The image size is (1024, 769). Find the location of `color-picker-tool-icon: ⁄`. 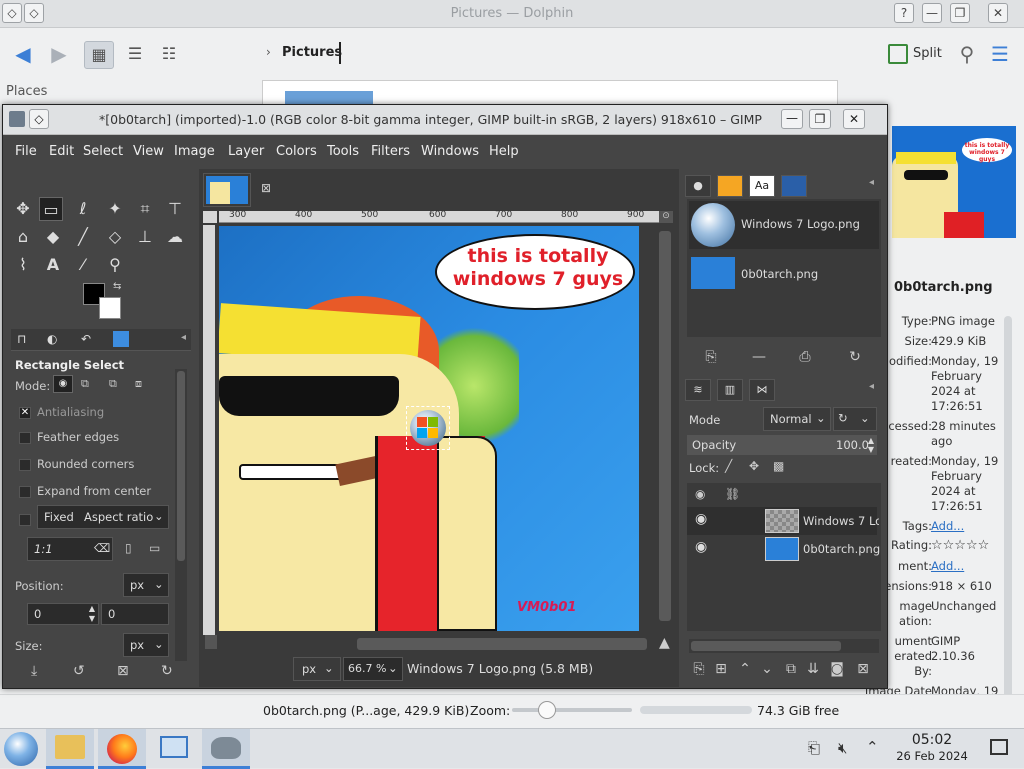

color-picker-tool-icon: ⁄ is located at coordinates (83, 265).